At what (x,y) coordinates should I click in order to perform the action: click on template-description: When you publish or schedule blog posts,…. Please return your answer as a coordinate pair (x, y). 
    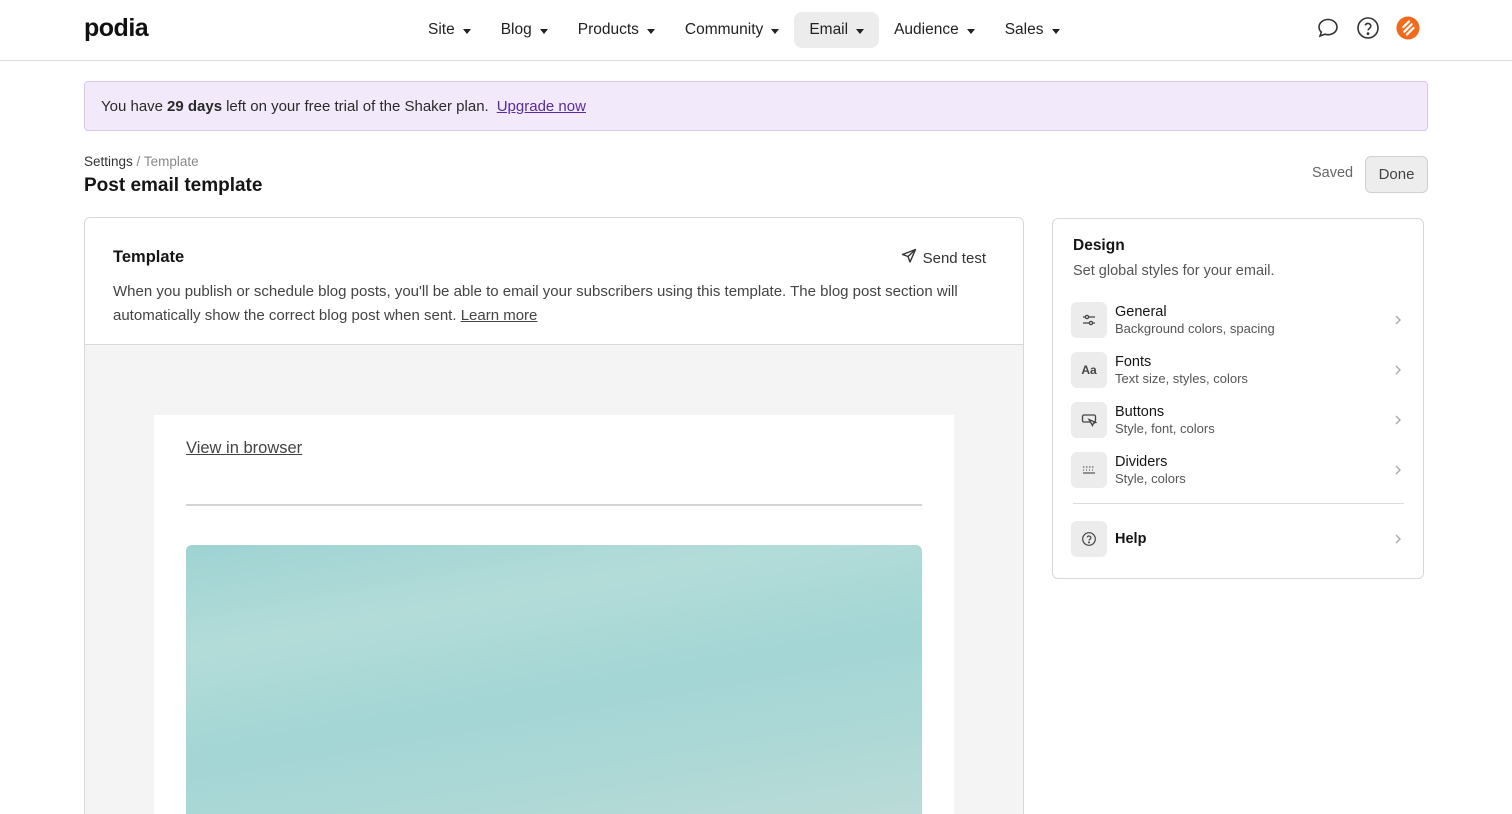
    Looking at the image, I should click on (548, 304).